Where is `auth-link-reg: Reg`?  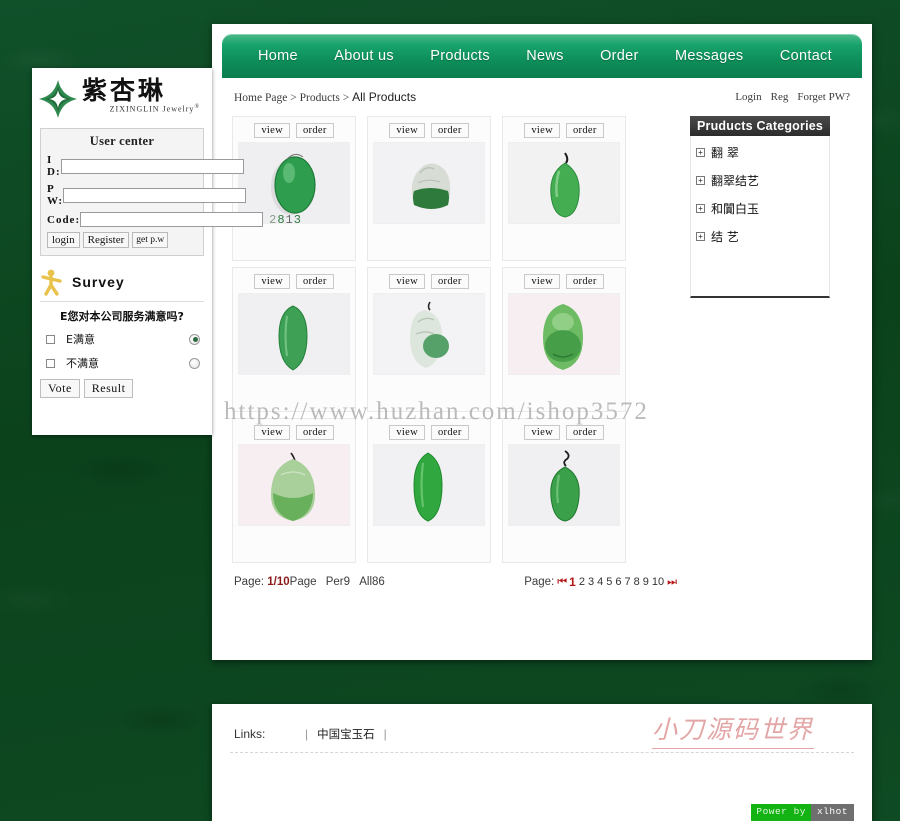 auth-link-reg: Reg is located at coordinates (780, 97).